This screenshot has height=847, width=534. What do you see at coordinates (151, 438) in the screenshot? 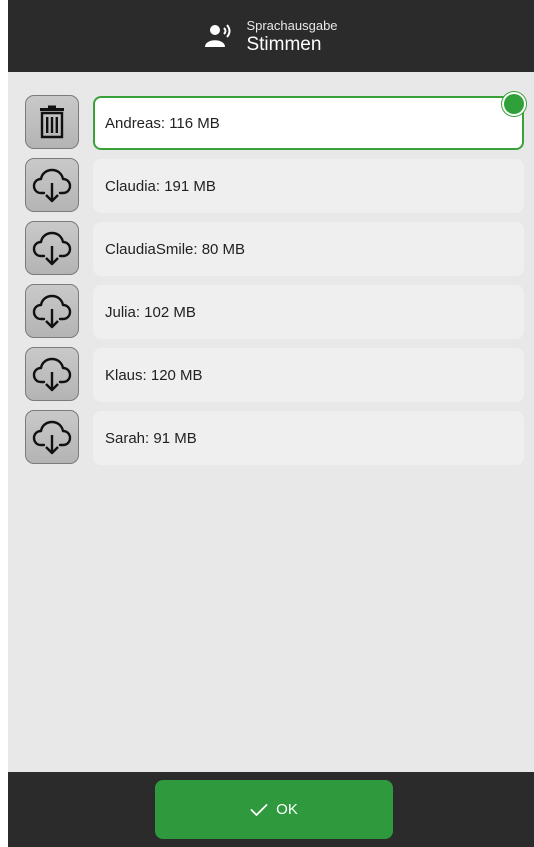
I see `voice-label: Sarah: 91 MB` at bounding box center [151, 438].